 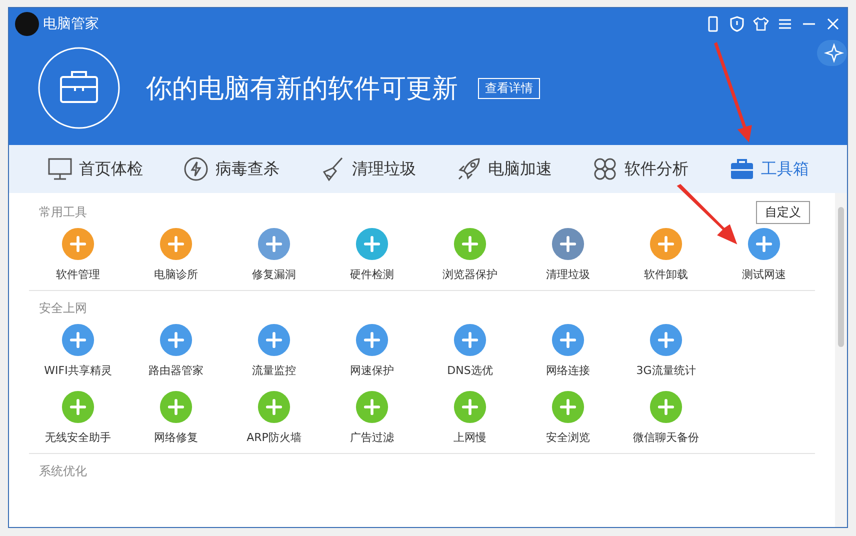 I want to click on monitor-icon, so click(x=60, y=169).